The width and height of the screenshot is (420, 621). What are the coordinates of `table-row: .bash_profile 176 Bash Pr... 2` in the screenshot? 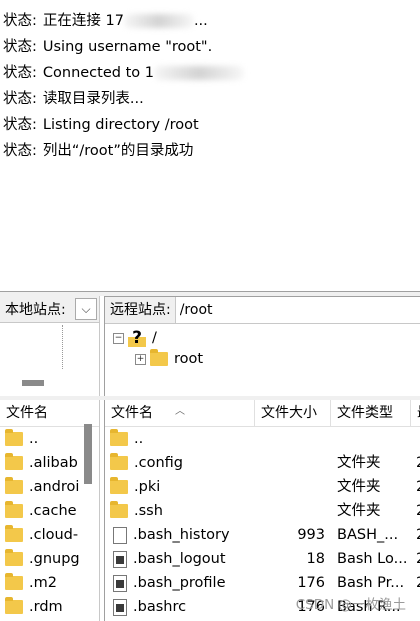 It's located at (262, 583).